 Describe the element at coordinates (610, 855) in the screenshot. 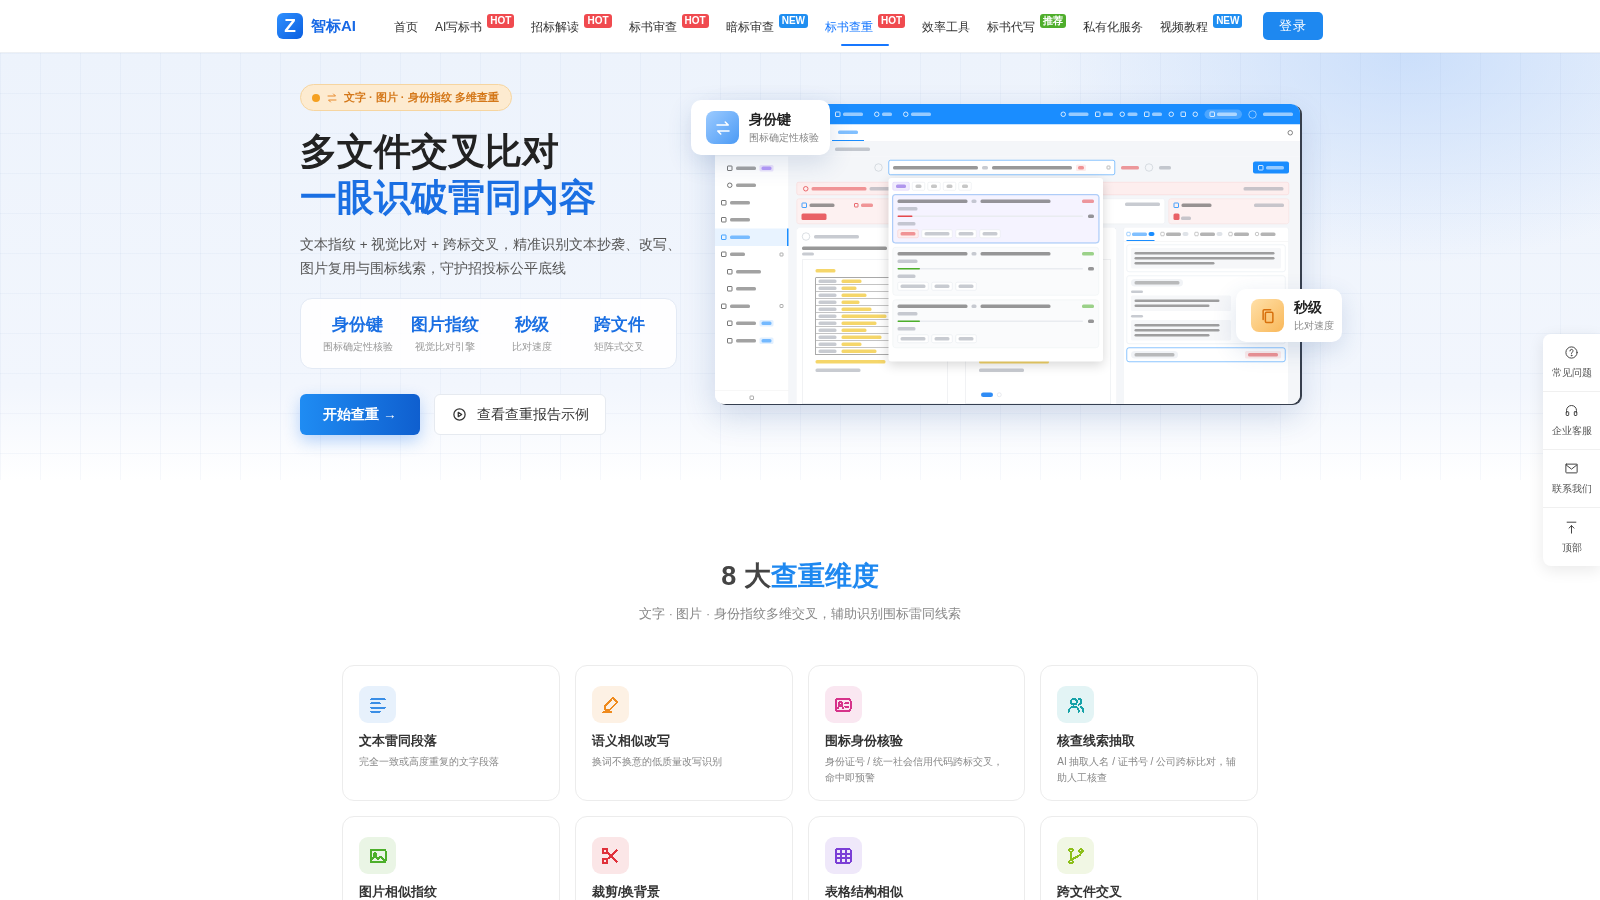

I see `scissors-icon` at that location.